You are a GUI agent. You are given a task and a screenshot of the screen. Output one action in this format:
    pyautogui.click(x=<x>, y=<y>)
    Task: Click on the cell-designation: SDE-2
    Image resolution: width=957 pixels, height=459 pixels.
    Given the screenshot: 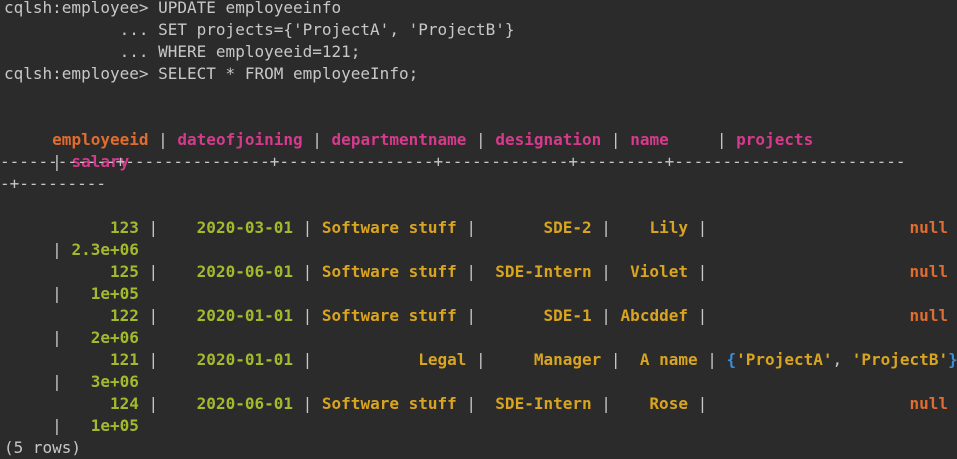 What is the action you would take?
    pyautogui.click(x=567, y=227)
    